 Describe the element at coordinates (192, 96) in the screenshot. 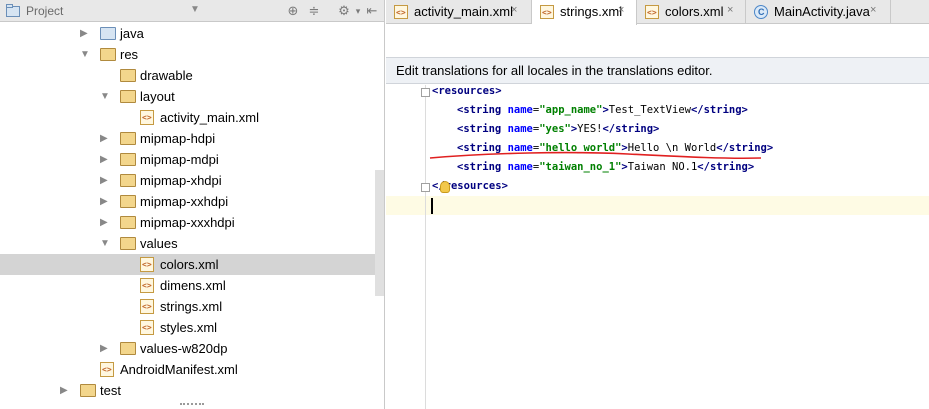

I see `tree-item: ▼ layout` at that location.